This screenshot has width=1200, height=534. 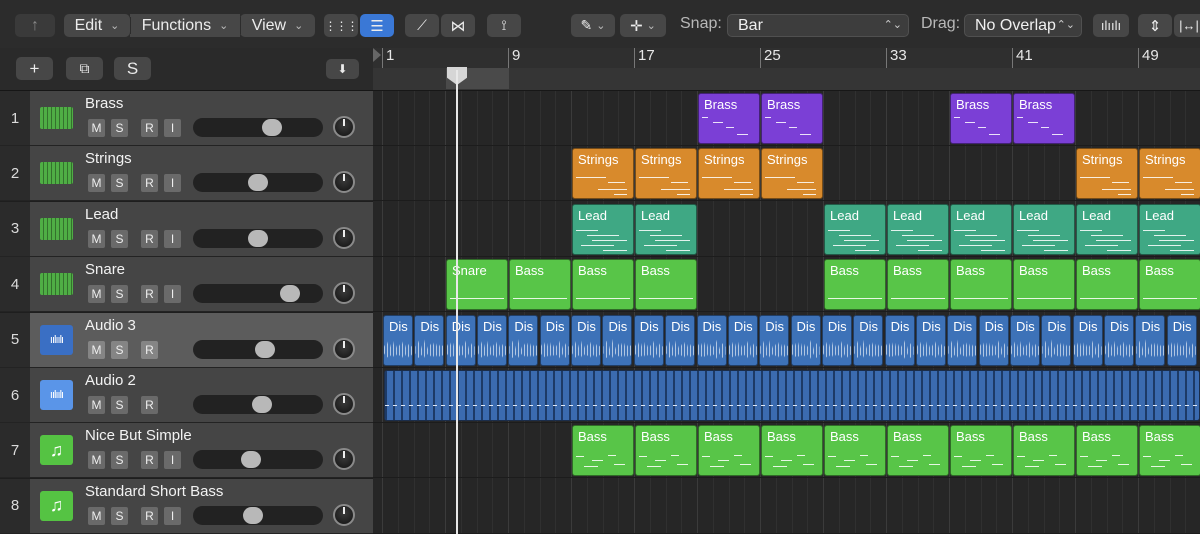 I want to click on cycle-area, so click(x=786, y=79).